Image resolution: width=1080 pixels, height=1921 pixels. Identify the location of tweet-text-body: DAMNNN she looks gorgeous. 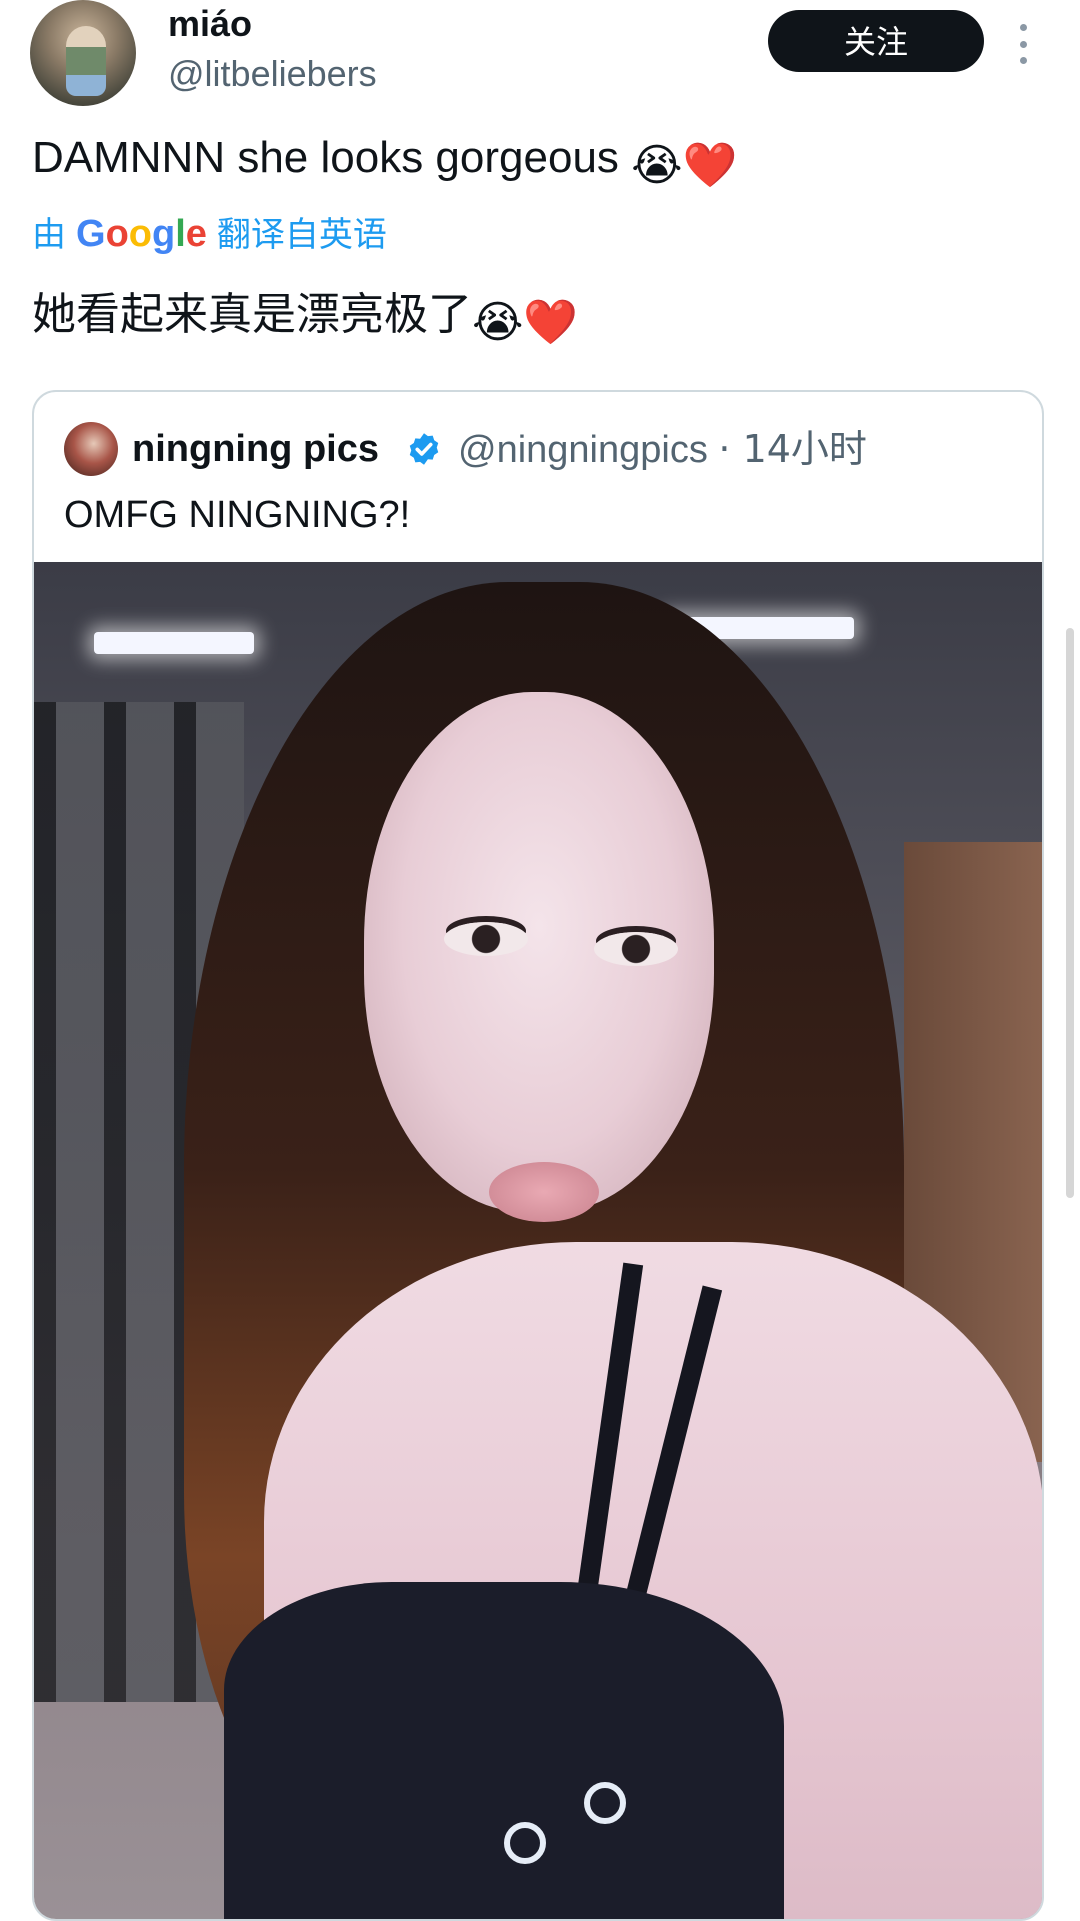
(325, 157).